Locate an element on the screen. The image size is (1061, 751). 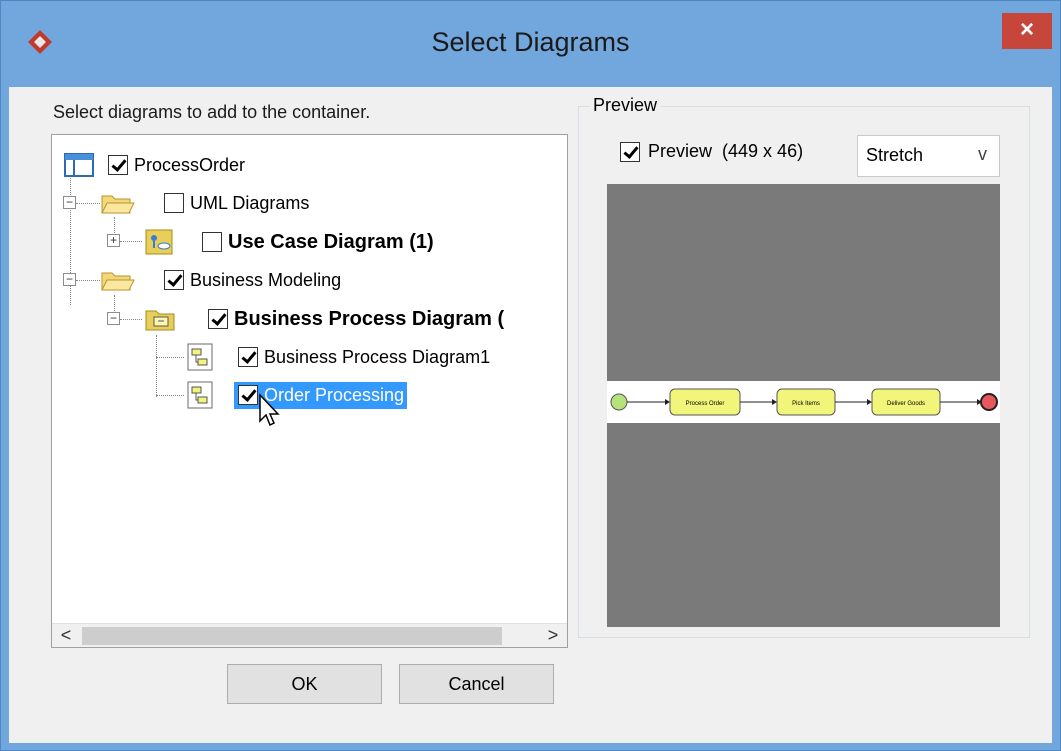
close-button: × is located at coordinates (1027, 31).